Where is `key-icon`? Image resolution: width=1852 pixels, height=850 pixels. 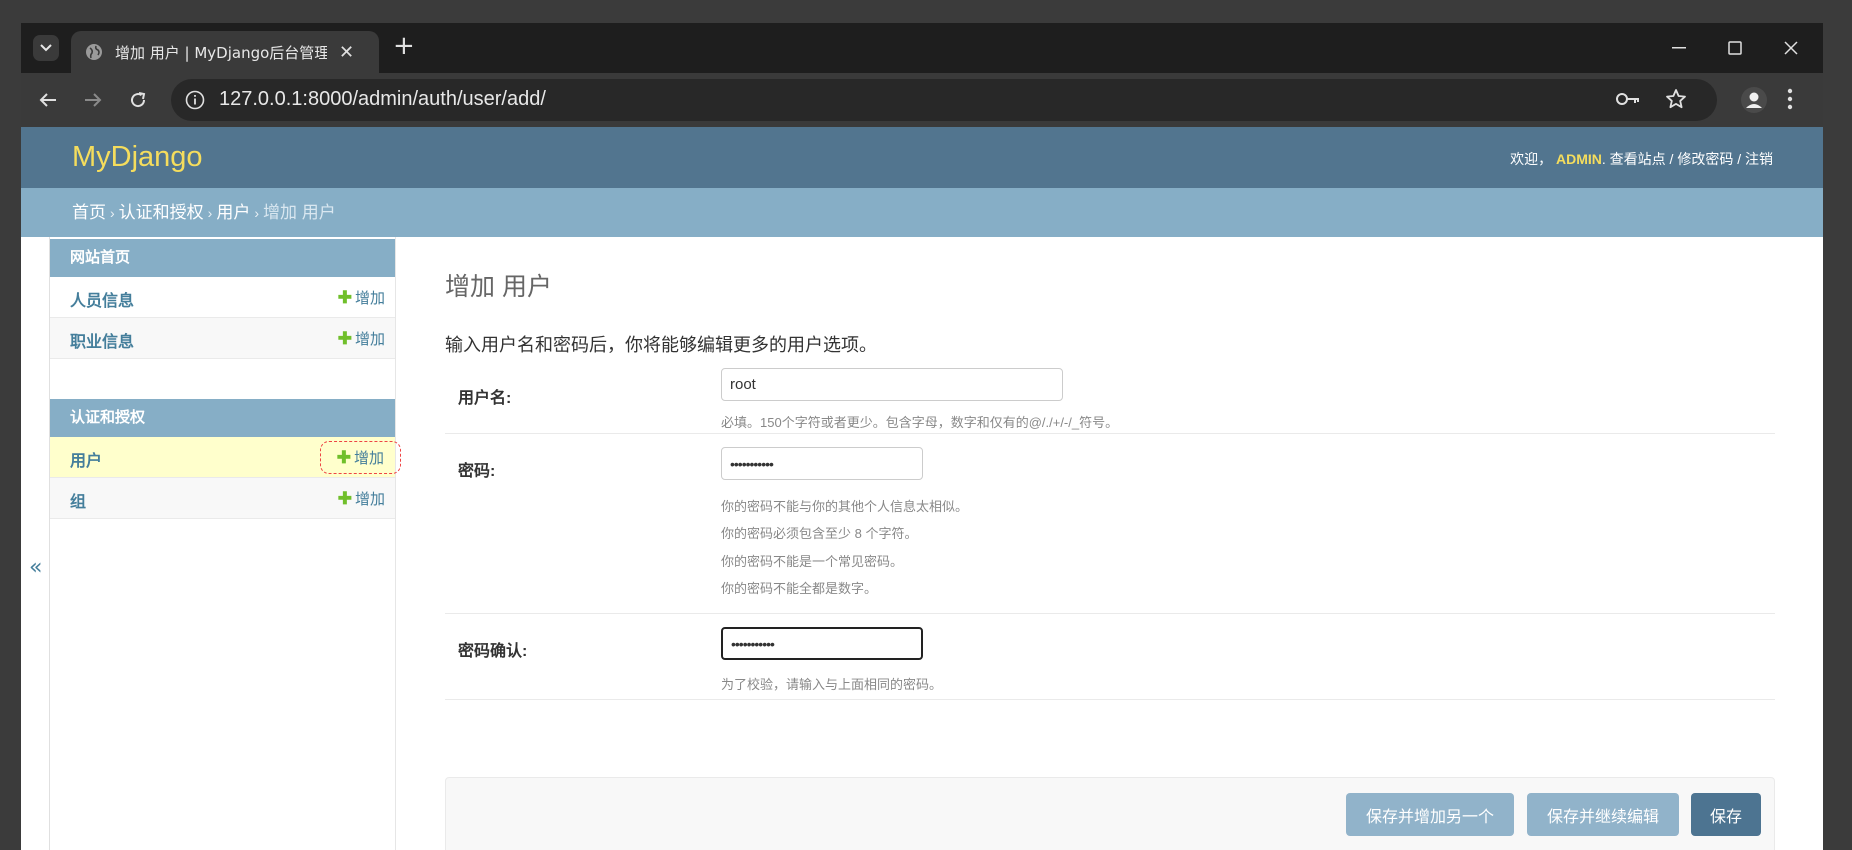 key-icon is located at coordinates (1628, 99).